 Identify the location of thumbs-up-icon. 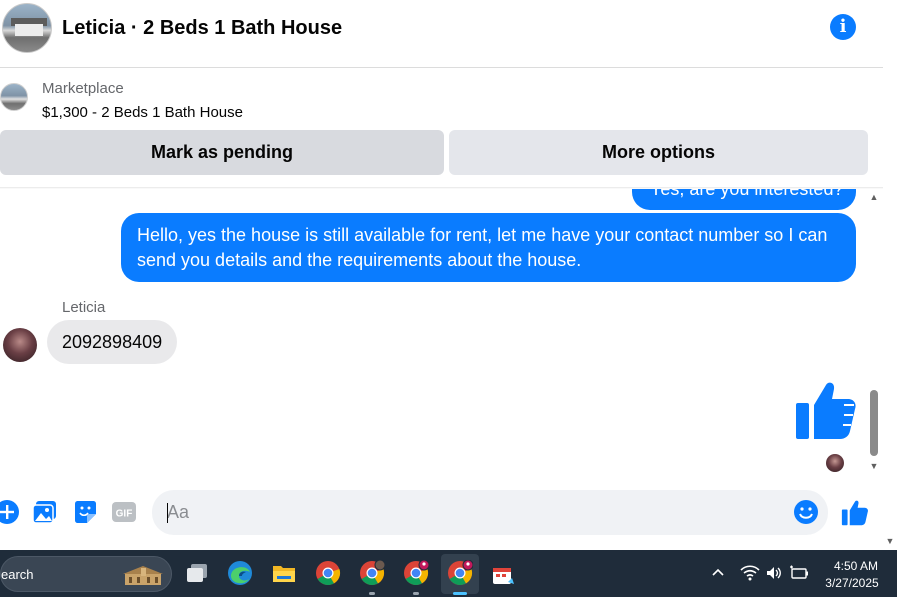
(826, 411).